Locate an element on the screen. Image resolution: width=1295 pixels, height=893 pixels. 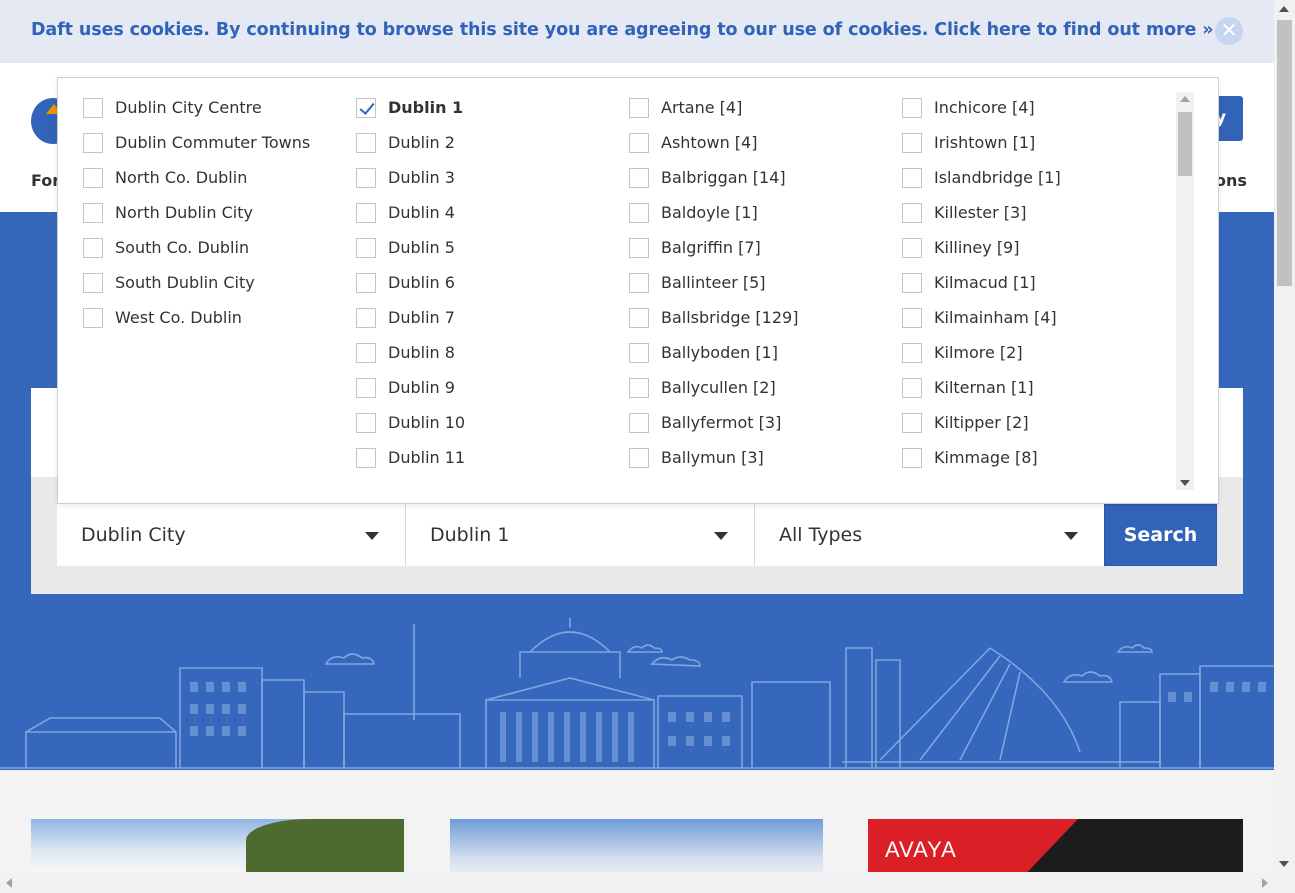
area-select: Dublin City is located at coordinates (231, 535).